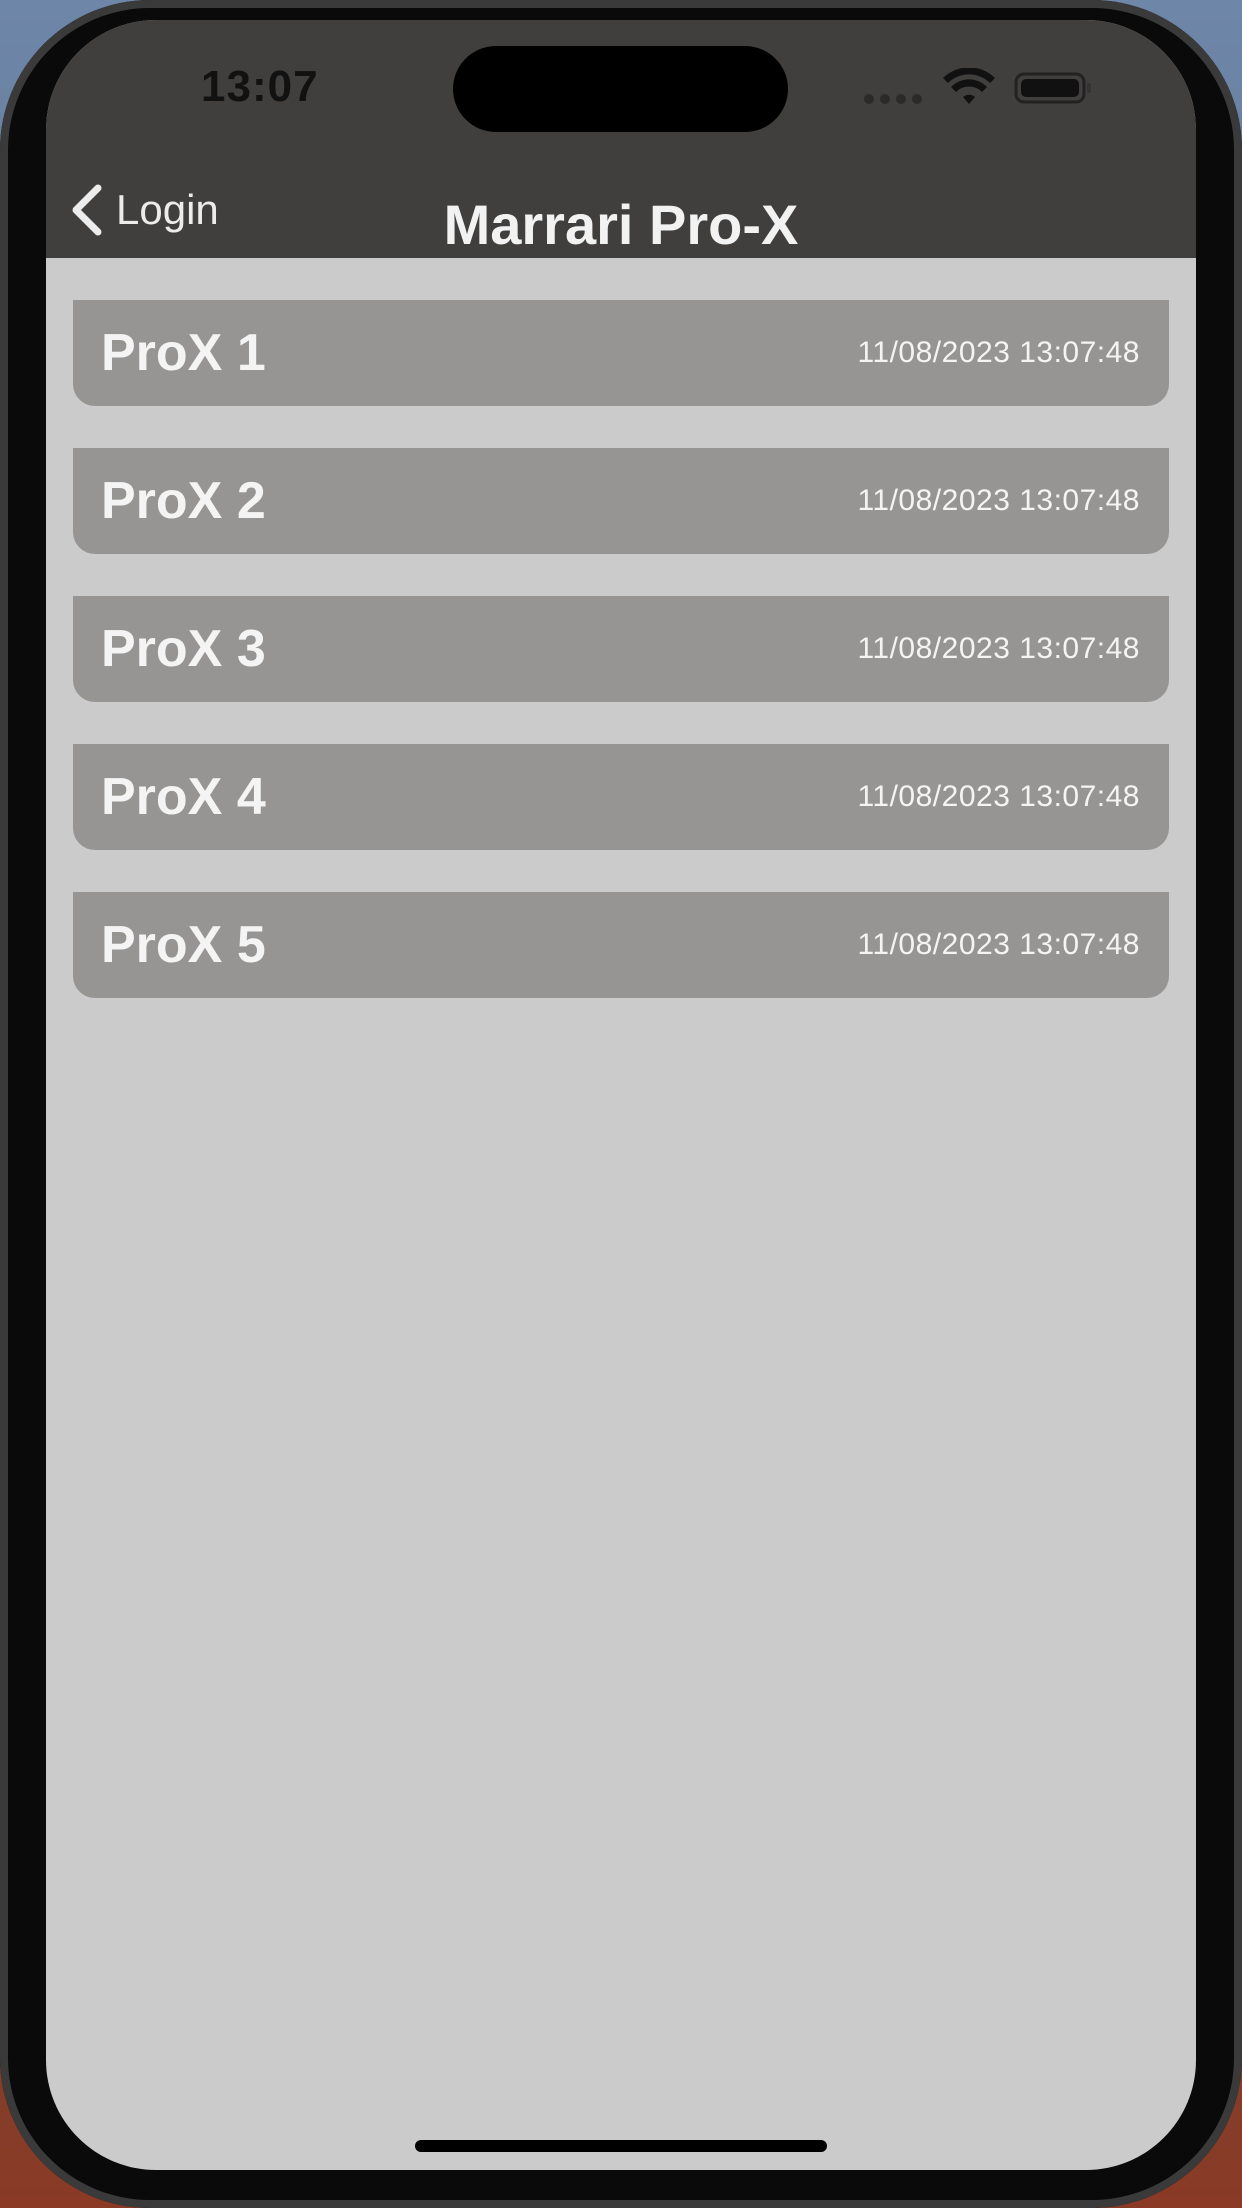 The width and height of the screenshot is (1242, 2208). What do you see at coordinates (894, 100) in the screenshot?
I see `signal-icon` at bounding box center [894, 100].